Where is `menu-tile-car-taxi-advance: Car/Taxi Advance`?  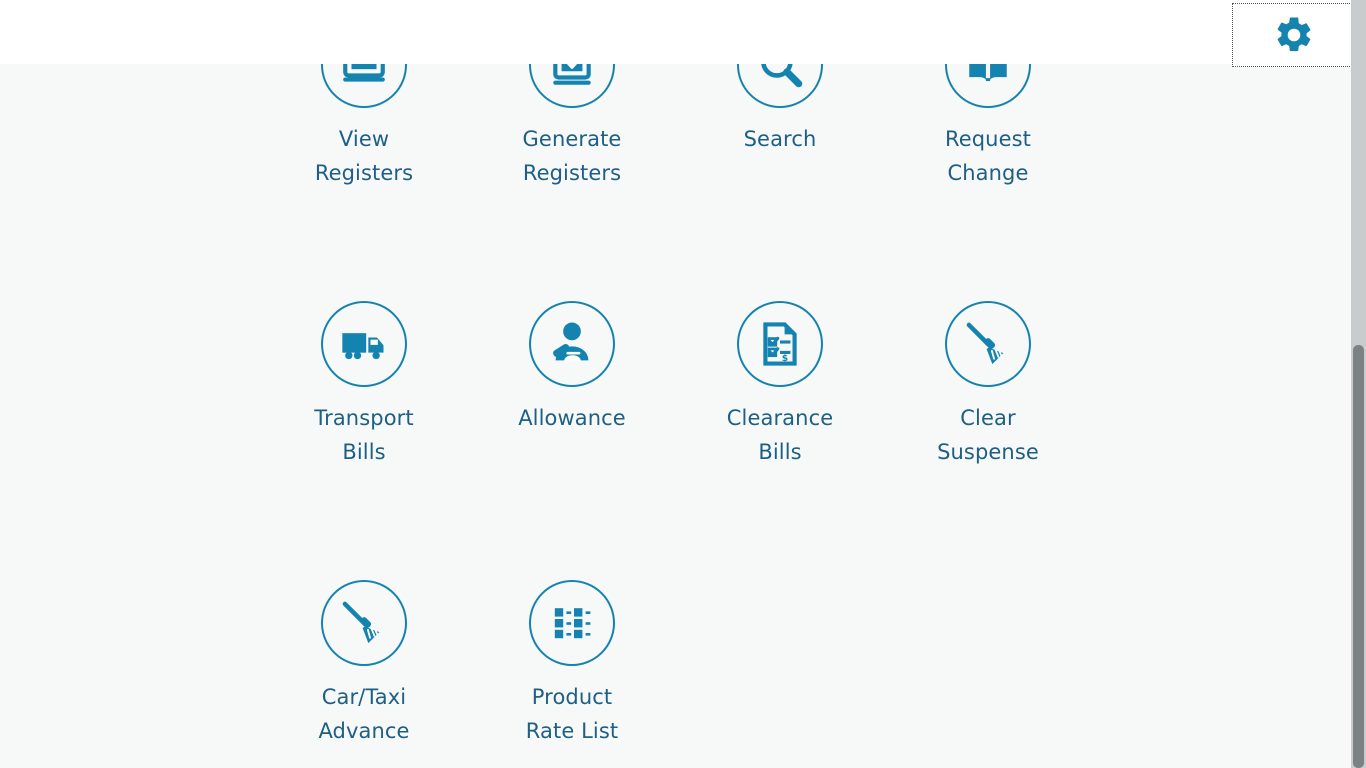 menu-tile-car-taxi-advance: Car/Taxi Advance is located at coordinates (364, 663).